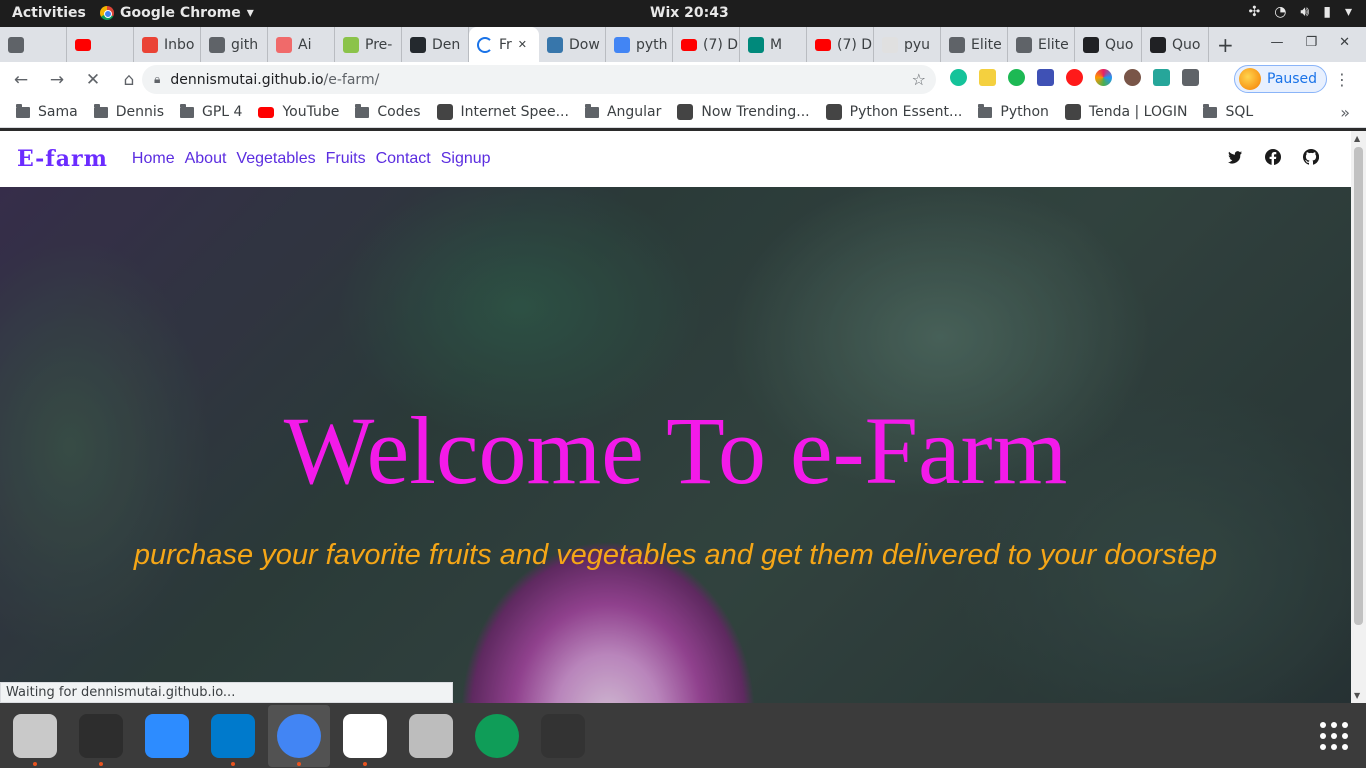 This screenshot has width=1366, height=768. I want to click on nav-link-vegetables: Vegetables, so click(275, 159).